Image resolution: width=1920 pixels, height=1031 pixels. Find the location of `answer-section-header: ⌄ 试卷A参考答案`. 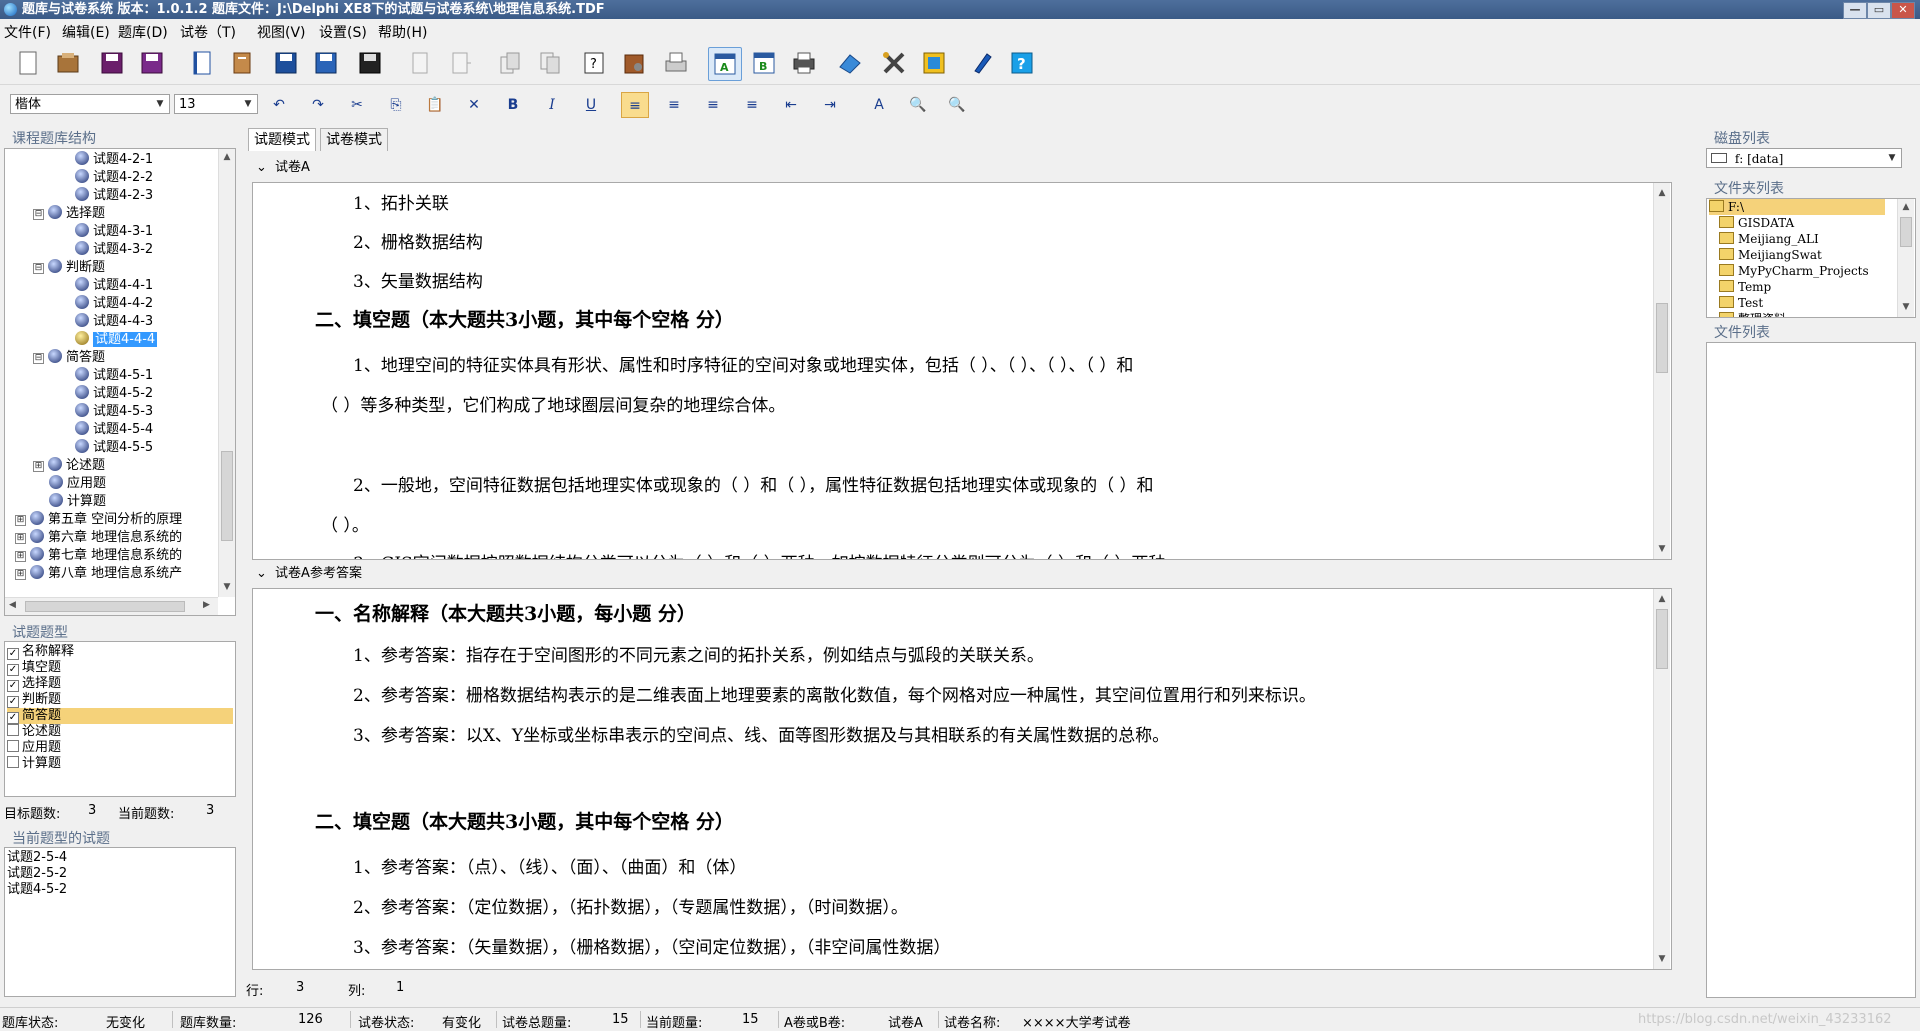

answer-section-header: ⌄ 试卷A参考答案 is located at coordinates (309, 574).